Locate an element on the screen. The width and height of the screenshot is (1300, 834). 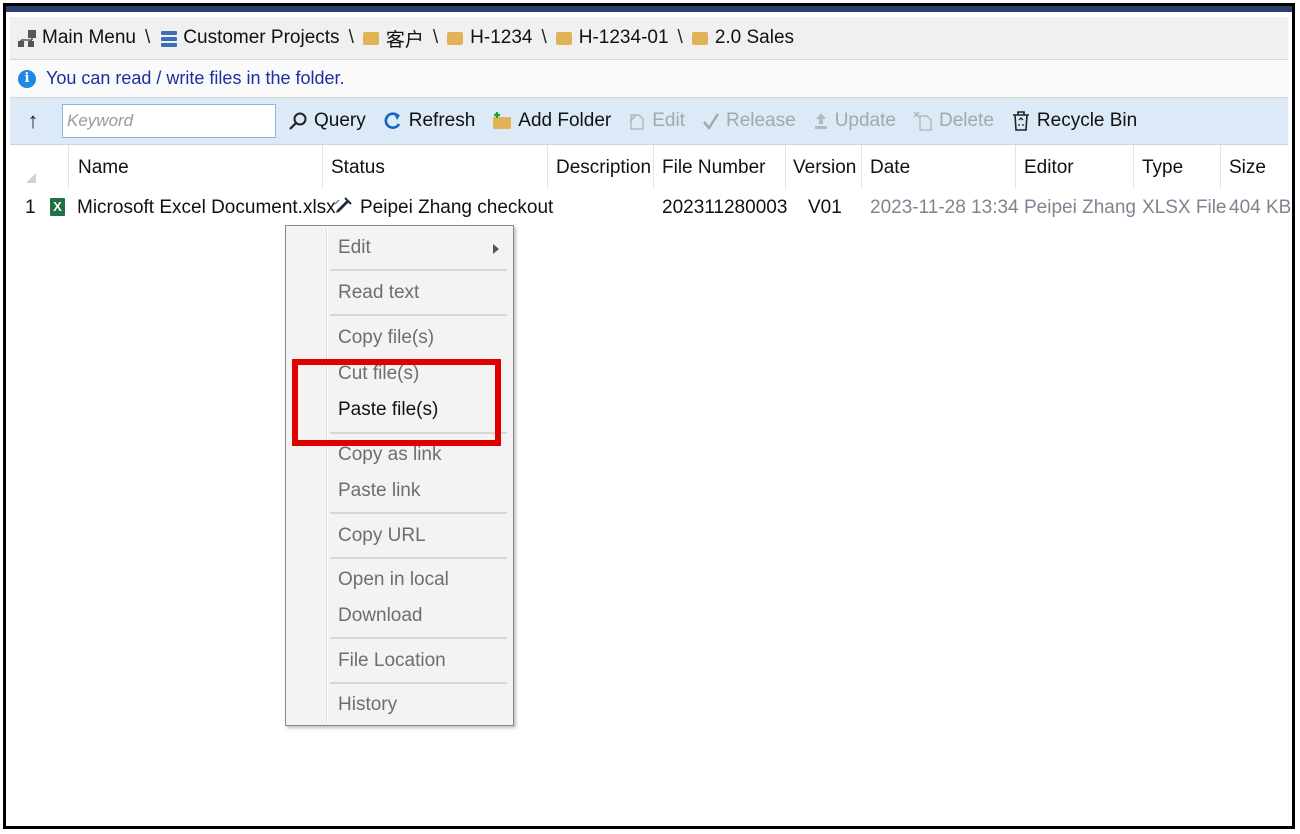
breadcrumb-label: Main Menu is located at coordinates (89, 37).